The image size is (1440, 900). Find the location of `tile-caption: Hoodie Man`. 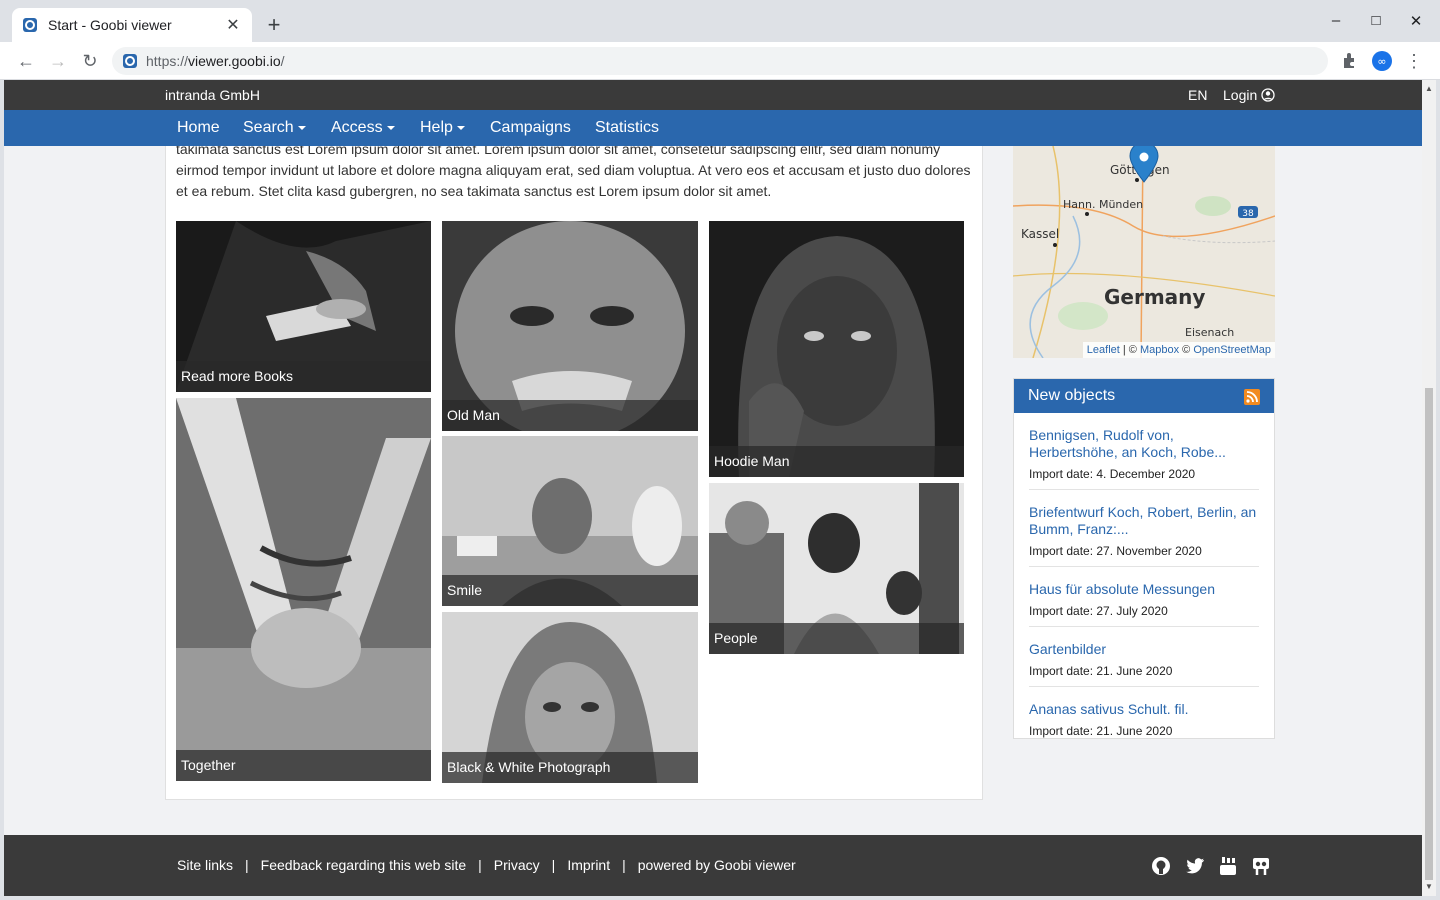

tile-caption: Hoodie Man is located at coordinates (836, 461).